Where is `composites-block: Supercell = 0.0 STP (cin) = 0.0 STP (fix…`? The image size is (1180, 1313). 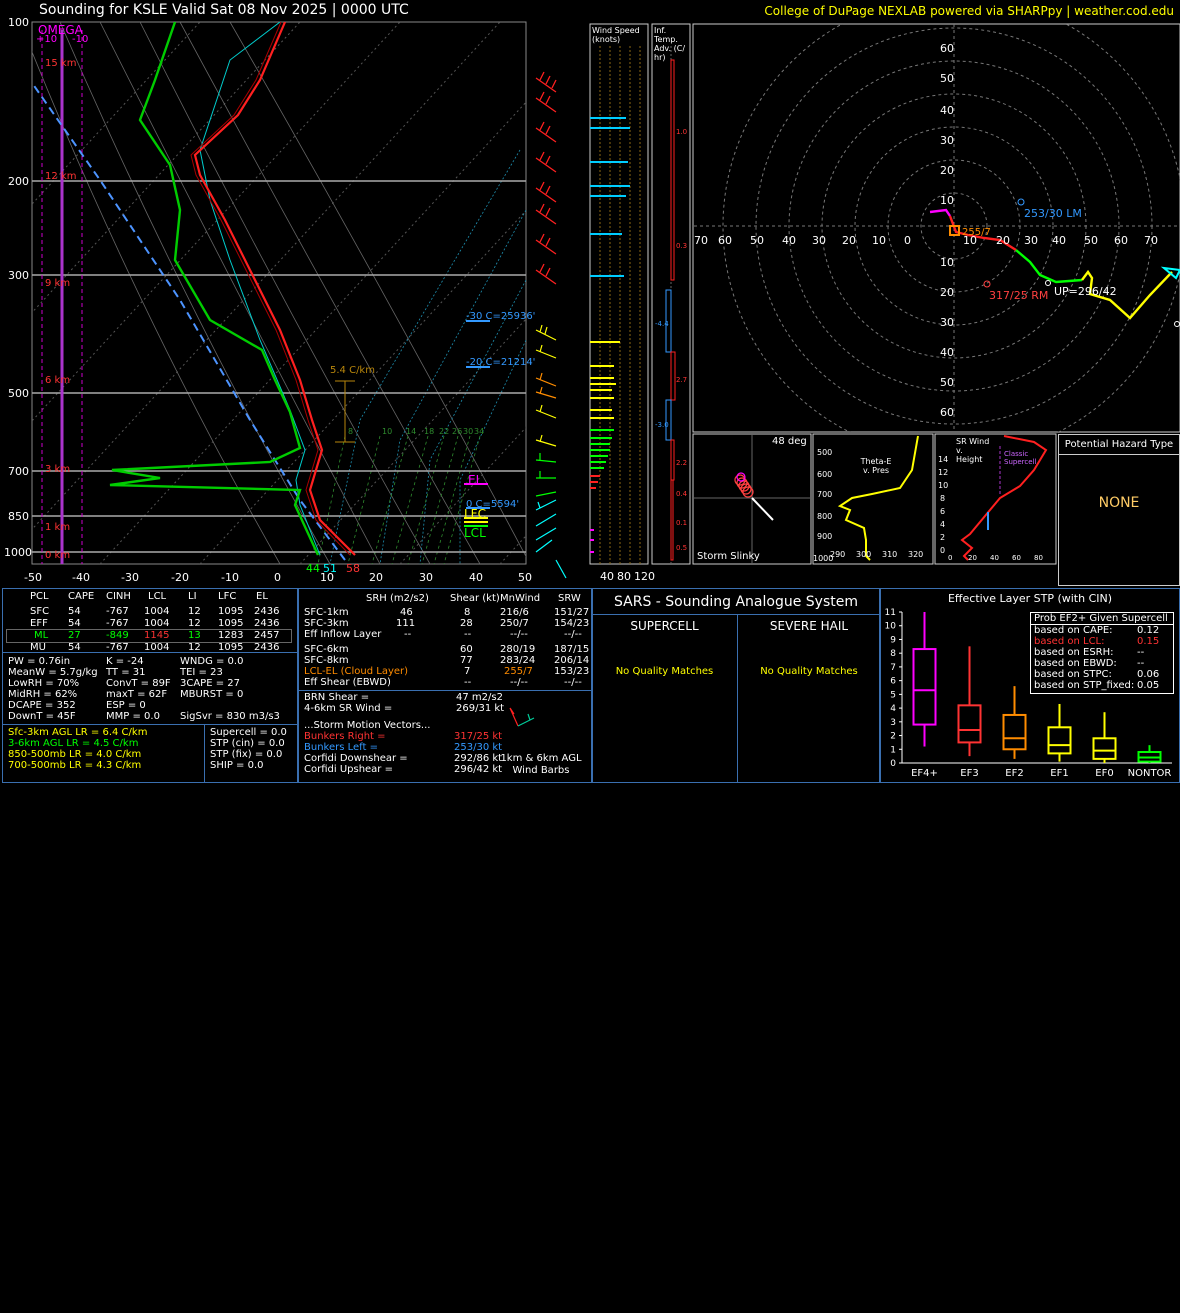 composites-block: Supercell = 0.0 STP (cin) = 0.0 STP (fix… is located at coordinates (254, 753).